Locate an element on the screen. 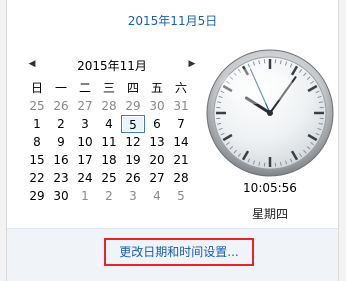 The height and width of the screenshot is (281, 346). calendar-day: 6 is located at coordinates (157, 124).